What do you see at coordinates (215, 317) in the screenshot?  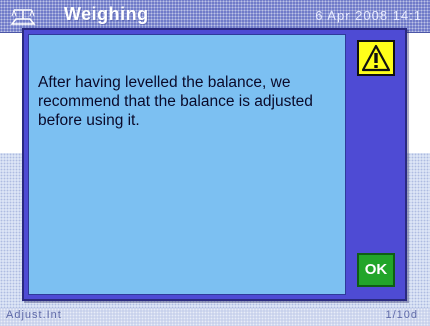 I see `status-bar: Adjust.Int 1/10d` at bounding box center [215, 317].